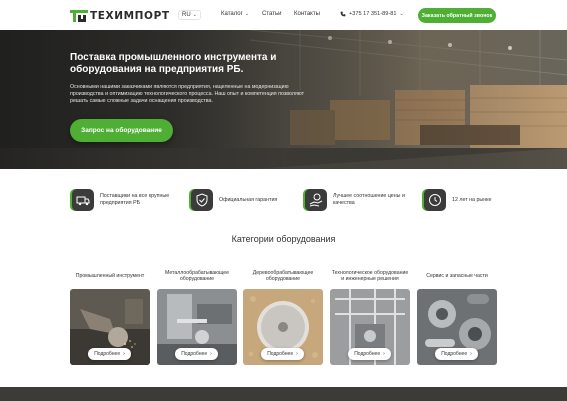  I want to click on feature-warranty: Официальная гарантия, so click(245, 200).